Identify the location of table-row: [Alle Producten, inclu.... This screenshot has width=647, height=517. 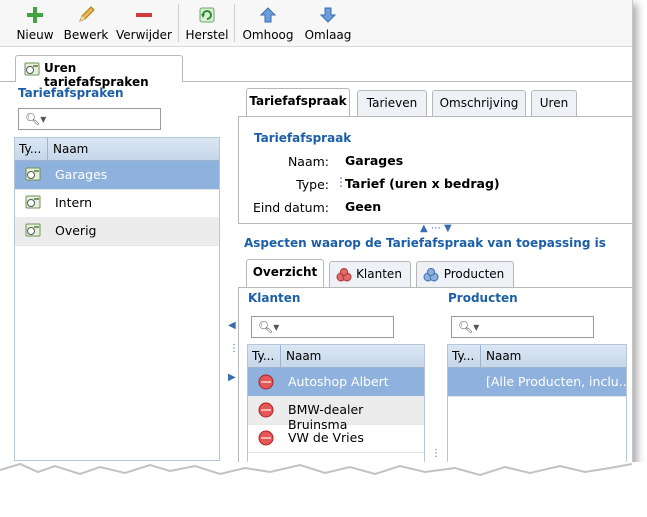
(539, 382).